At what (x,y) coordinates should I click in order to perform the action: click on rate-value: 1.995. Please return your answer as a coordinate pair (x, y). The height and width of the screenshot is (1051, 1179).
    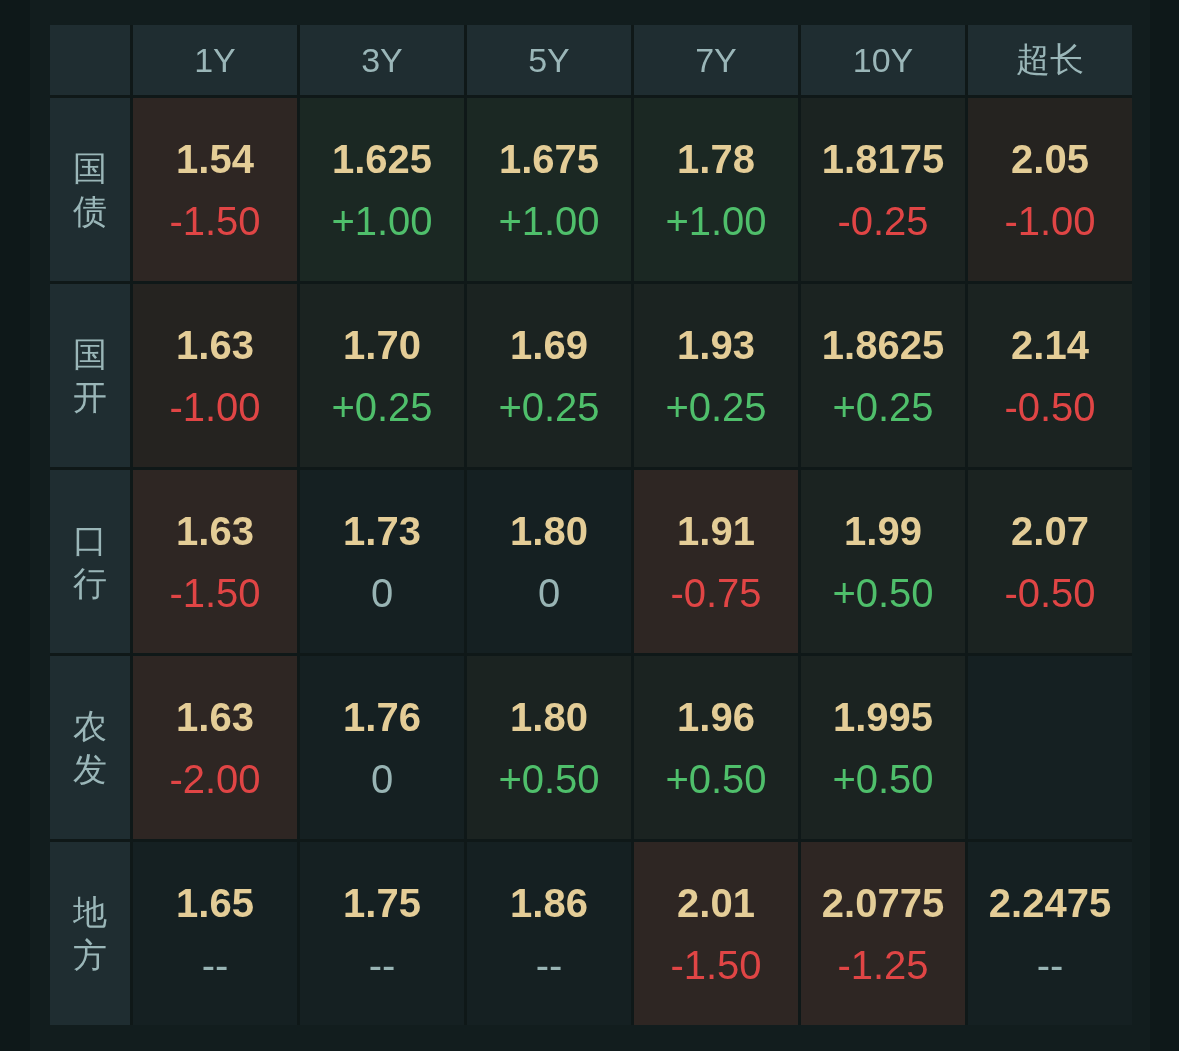
    Looking at the image, I should click on (883, 717).